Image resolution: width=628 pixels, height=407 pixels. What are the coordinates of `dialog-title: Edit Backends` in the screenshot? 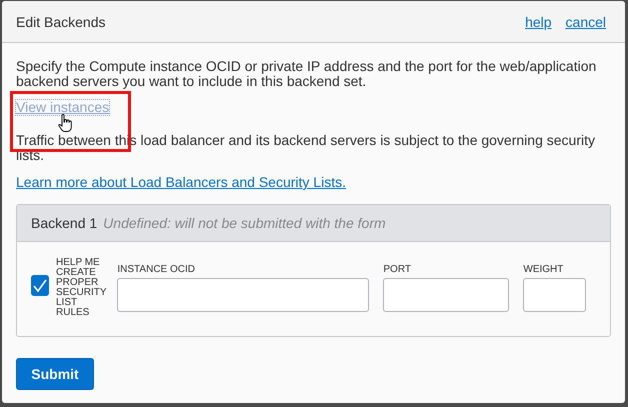 It's located at (61, 22).